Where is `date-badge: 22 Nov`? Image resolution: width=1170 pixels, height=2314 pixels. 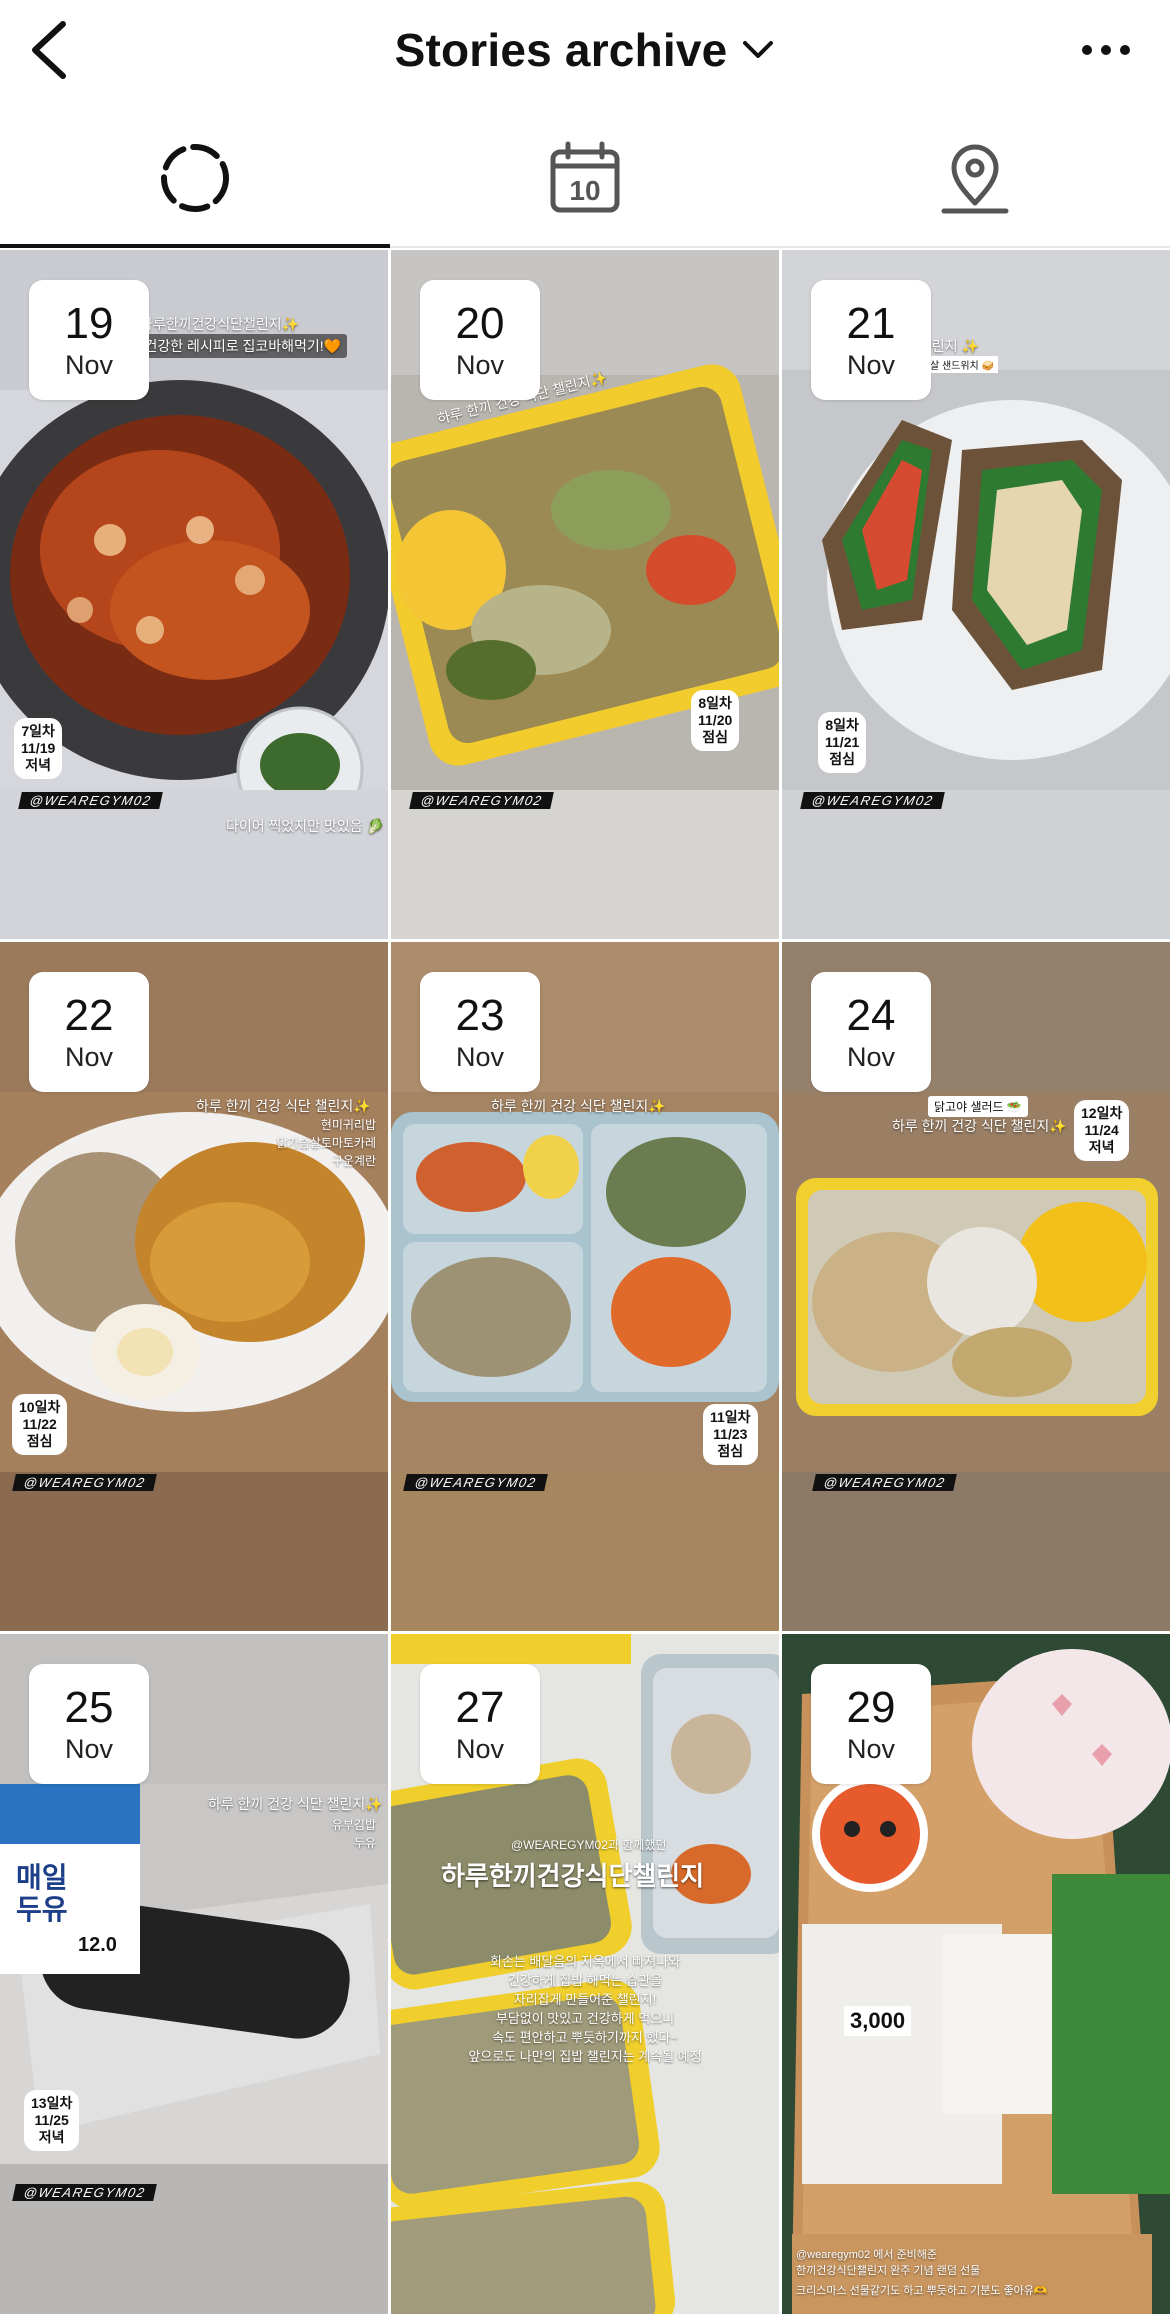 date-badge: 22 Nov is located at coordinates (89, 1032).